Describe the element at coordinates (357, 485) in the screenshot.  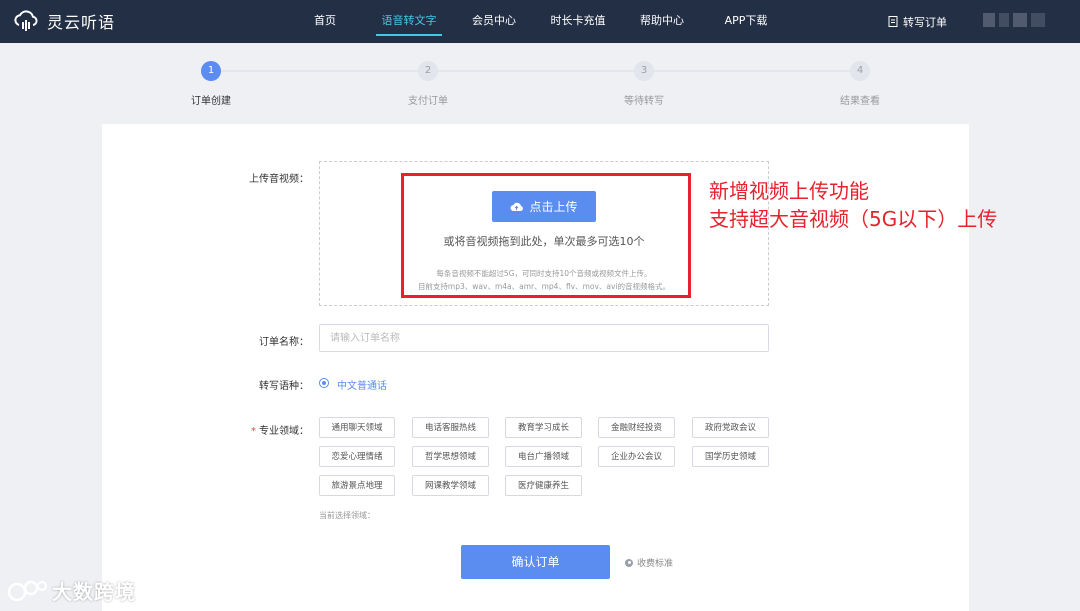
I see `domain-tag: 旅游景点地理` at that location.